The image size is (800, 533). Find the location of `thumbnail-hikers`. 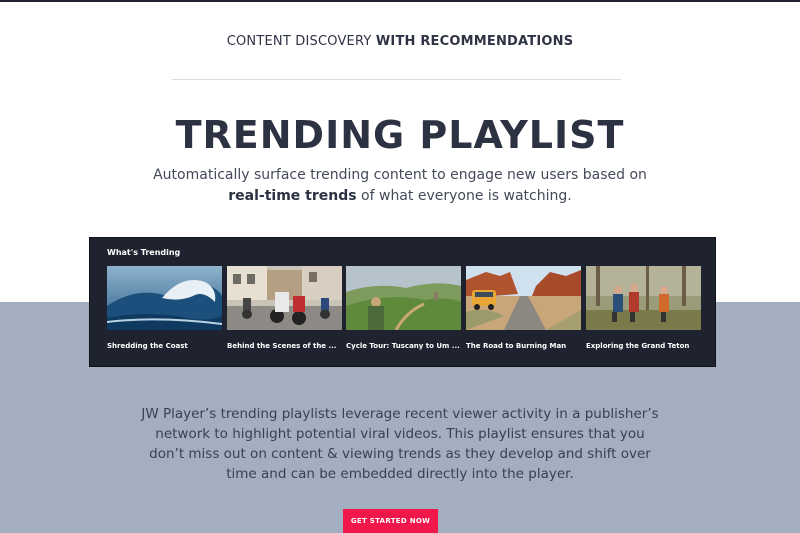

thumbnail-hikers is located at coordinates (643, 298).